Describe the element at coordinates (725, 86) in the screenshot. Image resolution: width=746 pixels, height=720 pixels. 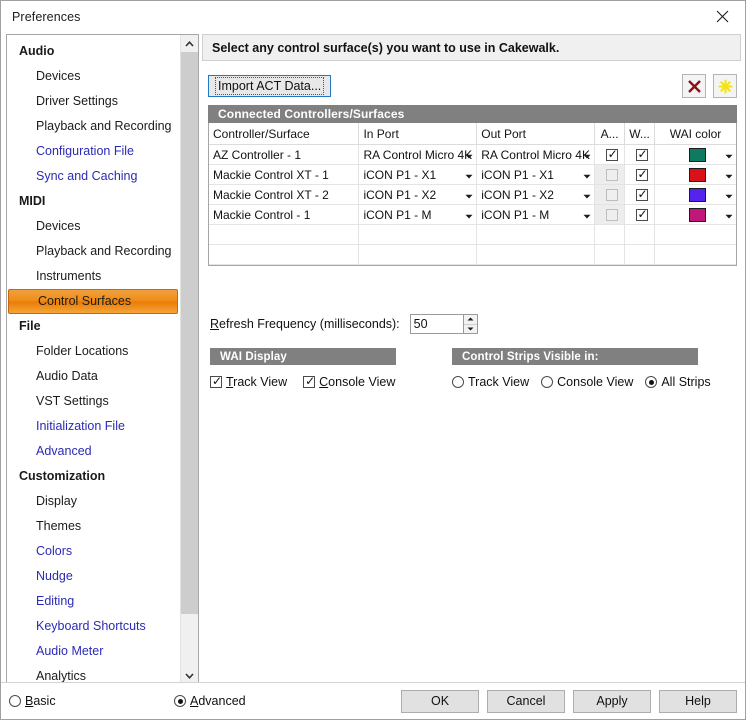
I see `add-surface-button` at that location.